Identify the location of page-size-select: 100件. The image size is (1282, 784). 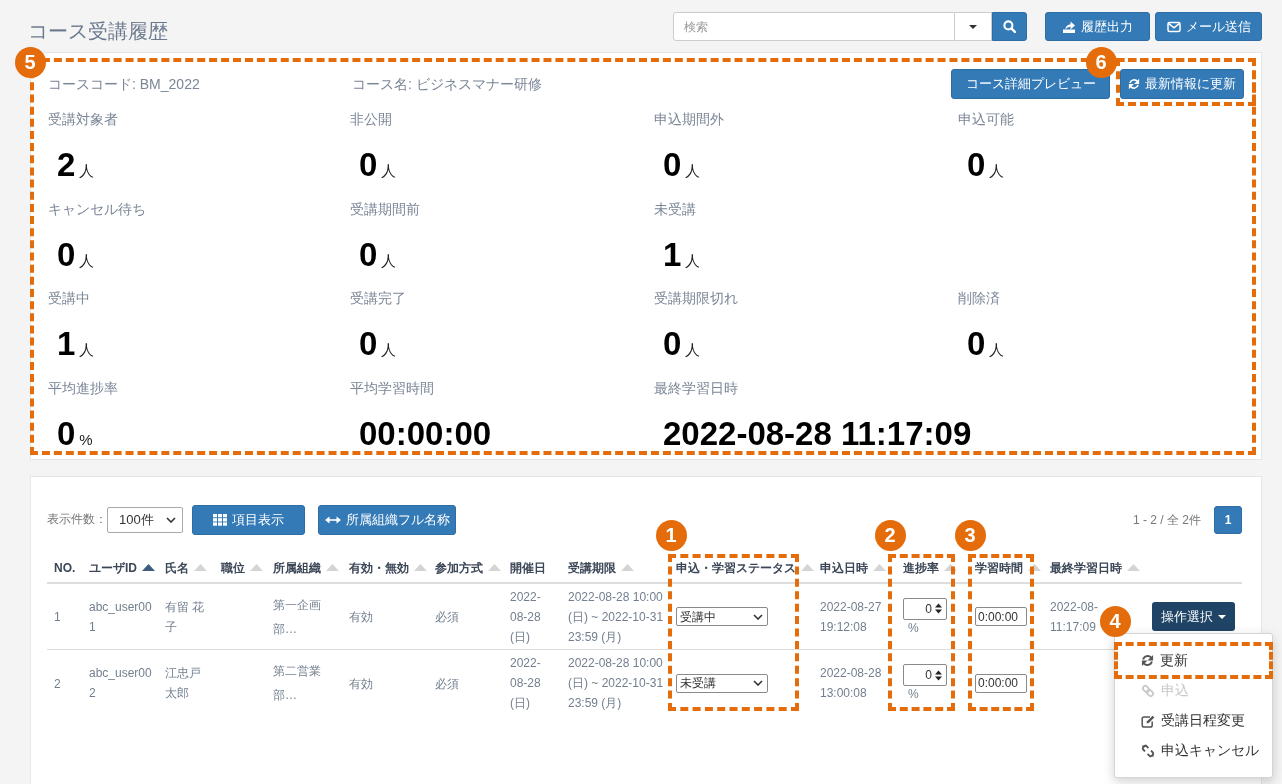
(145, 520).